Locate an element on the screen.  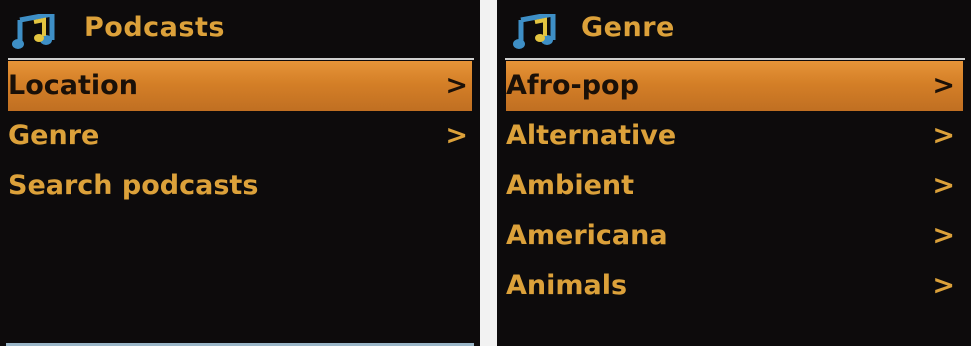
page-title: Podcasts is located at coordinates (154, 27).